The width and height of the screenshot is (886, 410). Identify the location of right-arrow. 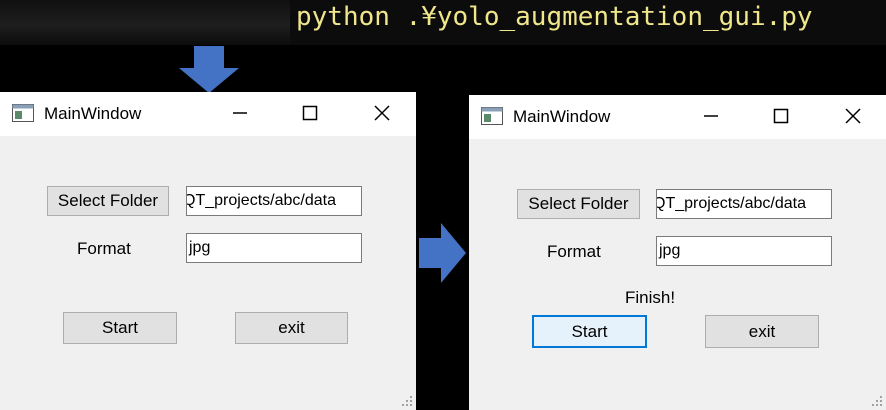
(442, 253).